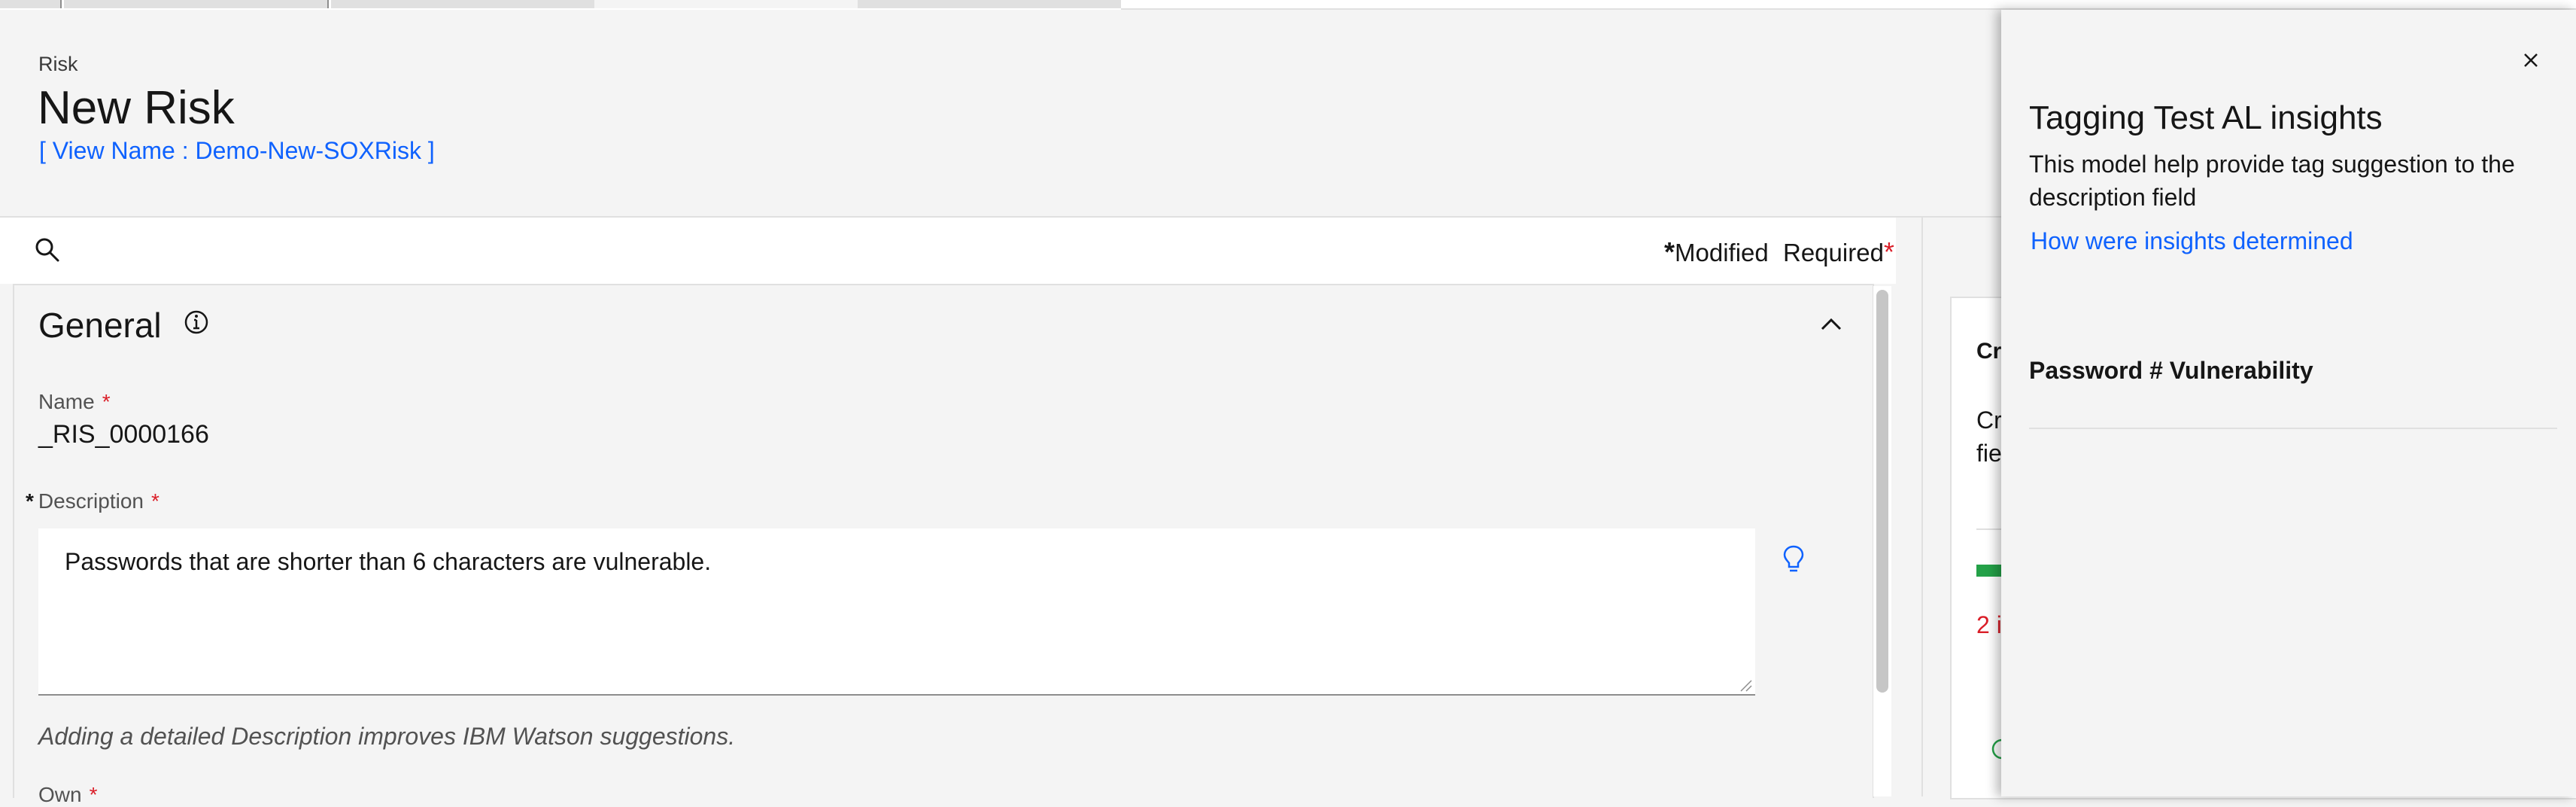 This screenshot has width=2576, height=807. What do you see at coordinates (2293, 428) in the screenshot?
I see `suggestion-divider` at bounding box center [2293, 428].